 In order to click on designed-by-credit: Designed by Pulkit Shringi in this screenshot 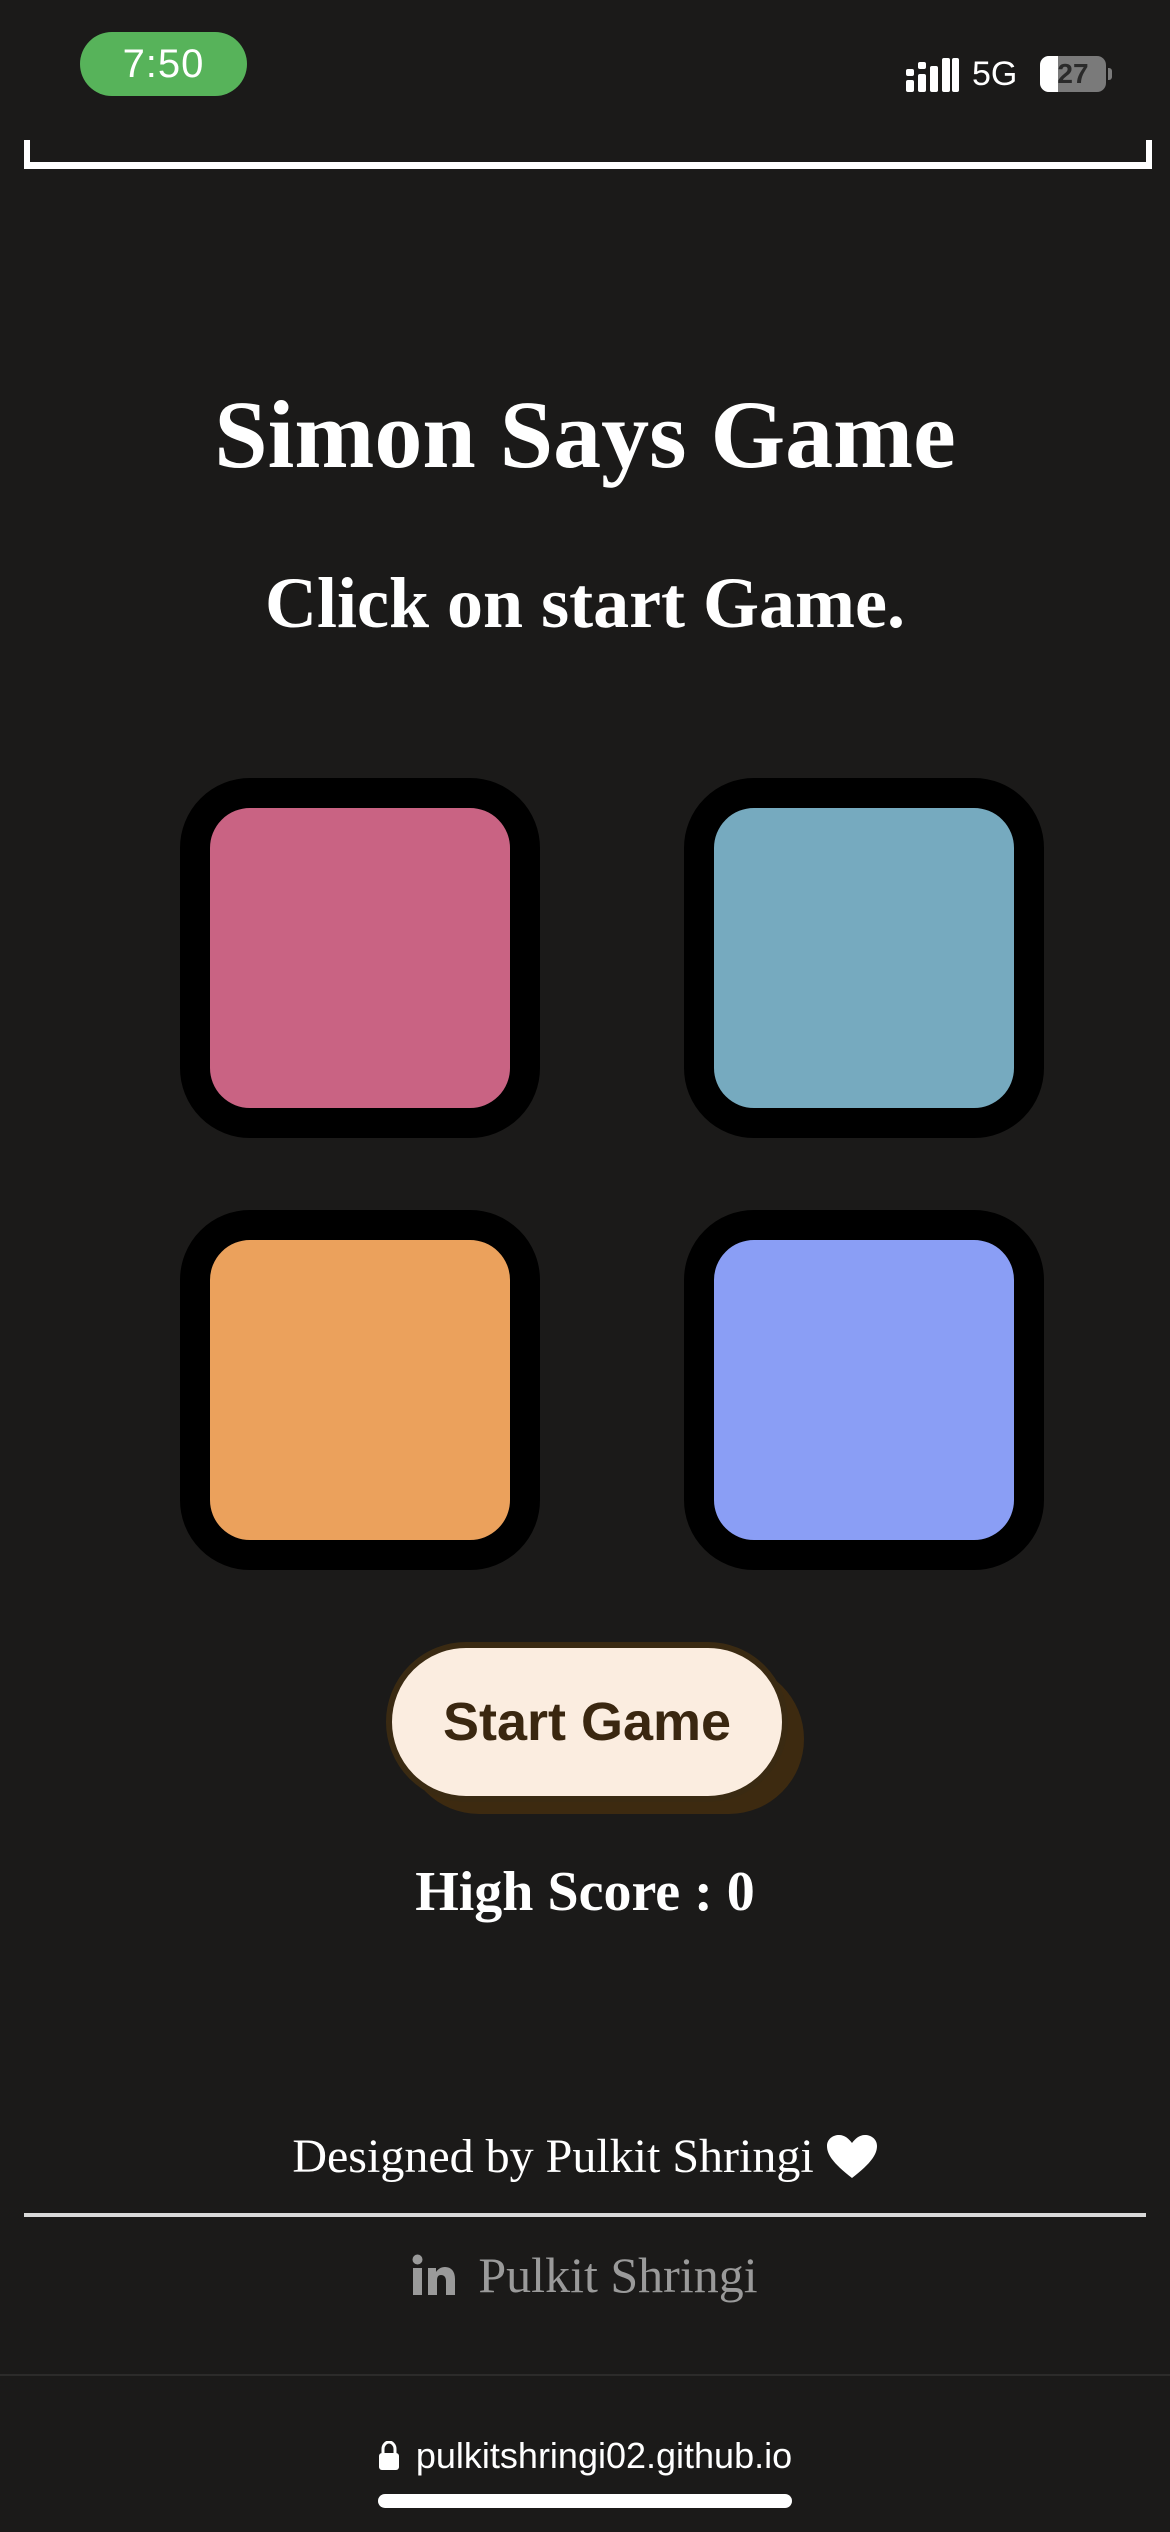, I will do `click(585, 2157)`.